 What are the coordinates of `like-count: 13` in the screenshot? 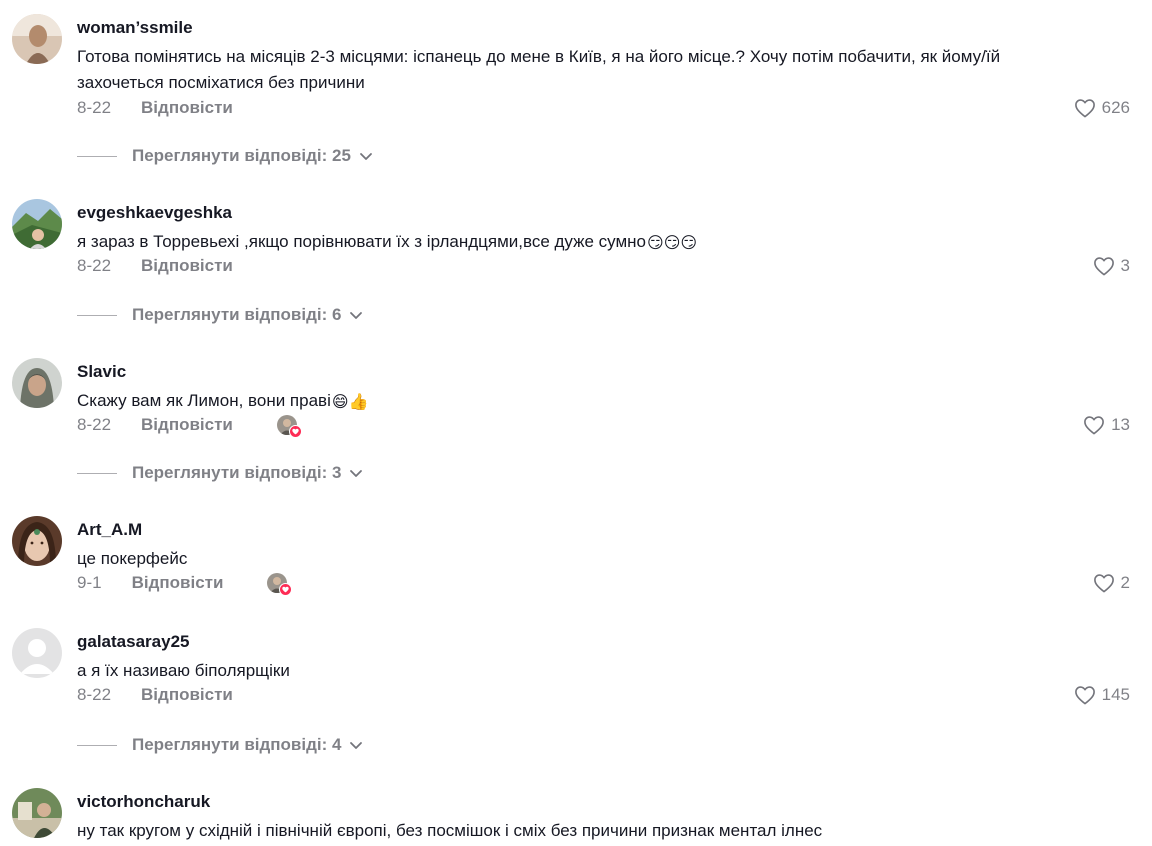 It's located at (1120, 424).